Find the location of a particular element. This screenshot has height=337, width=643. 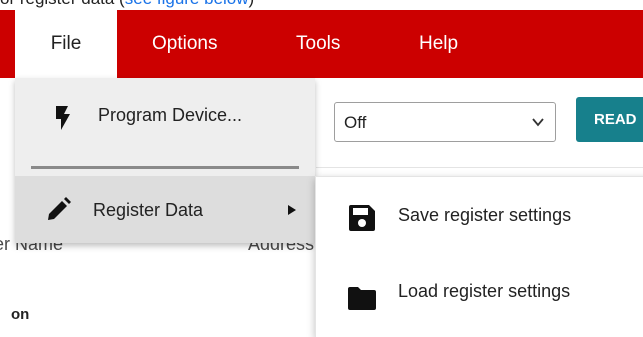

menu-item-save-register-settings: Save register settings is located at coordinates (479, 218).